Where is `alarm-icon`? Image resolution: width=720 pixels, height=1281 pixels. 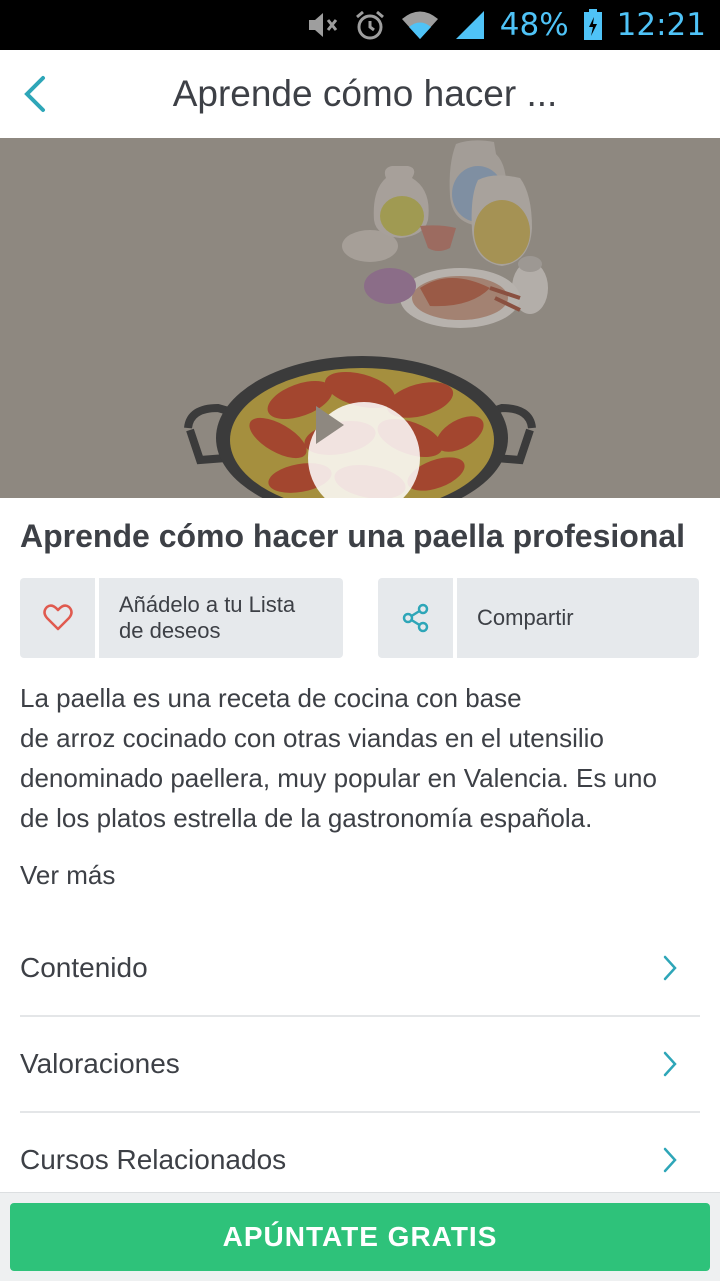
alarm-icon is located at coordinates (370, 25).